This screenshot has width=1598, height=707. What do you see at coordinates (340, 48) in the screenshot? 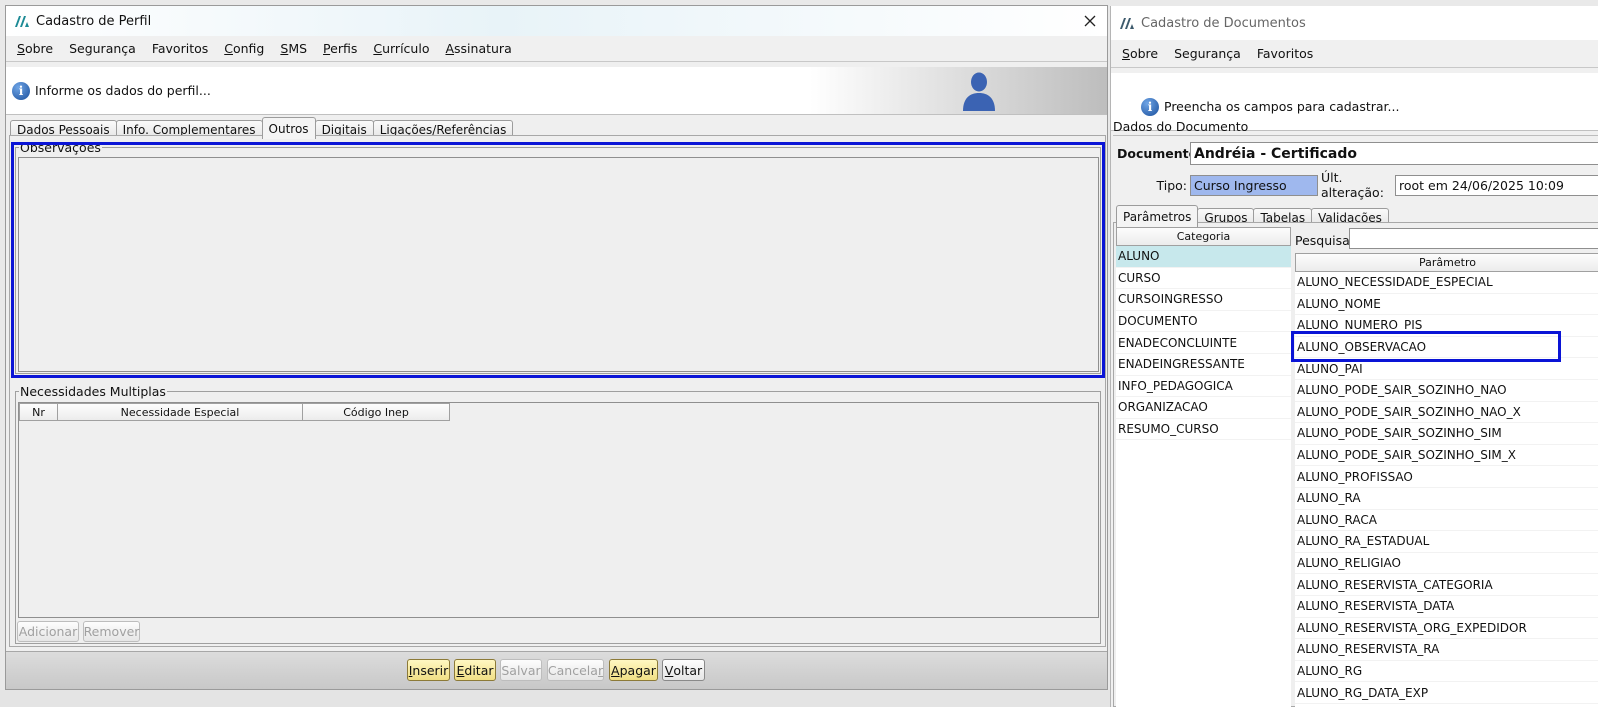
I see `menu-perfis: Perfis` at bounding box center [340, 48].